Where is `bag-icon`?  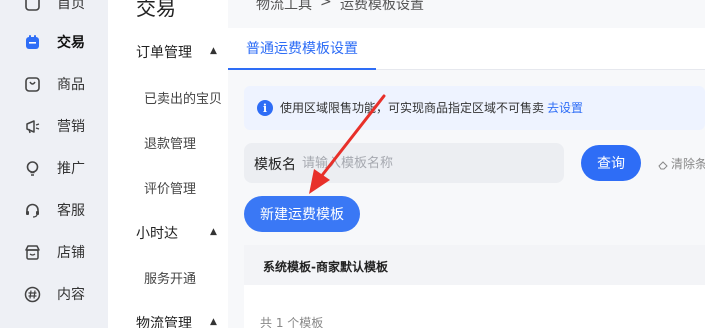
bag-icon is located at coordinates (32, 84).